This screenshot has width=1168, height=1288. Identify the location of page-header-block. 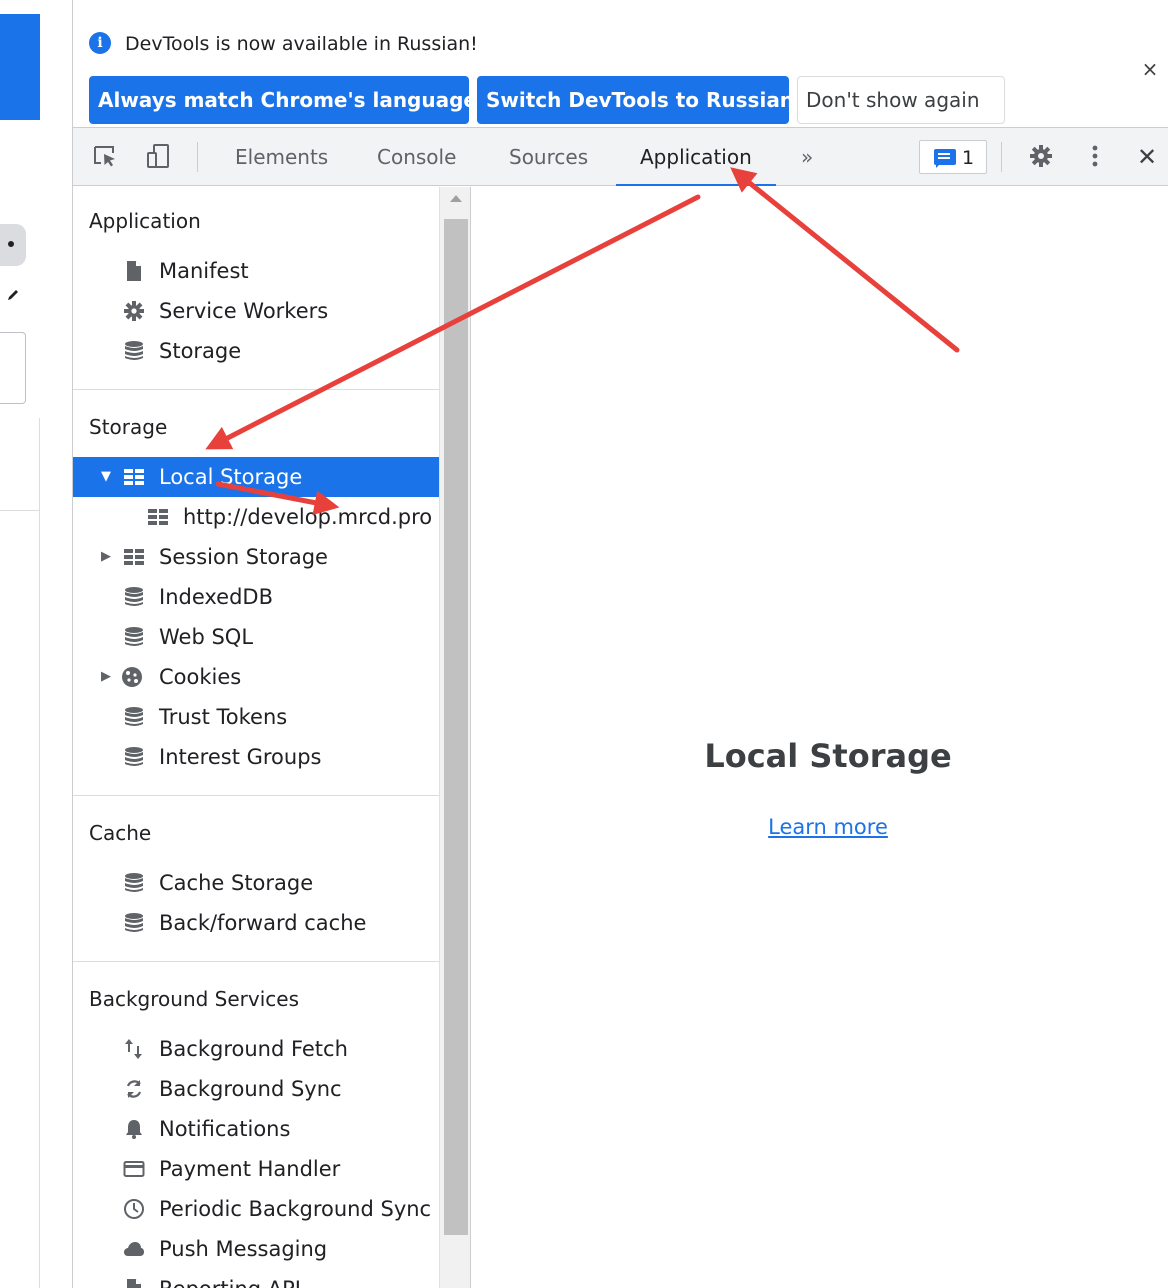
(20, 67).